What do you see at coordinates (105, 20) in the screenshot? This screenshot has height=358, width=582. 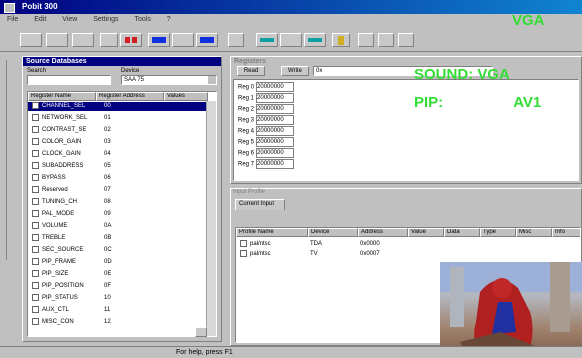 I see `menu-settings: Settings` at bounding box center [105, 20].